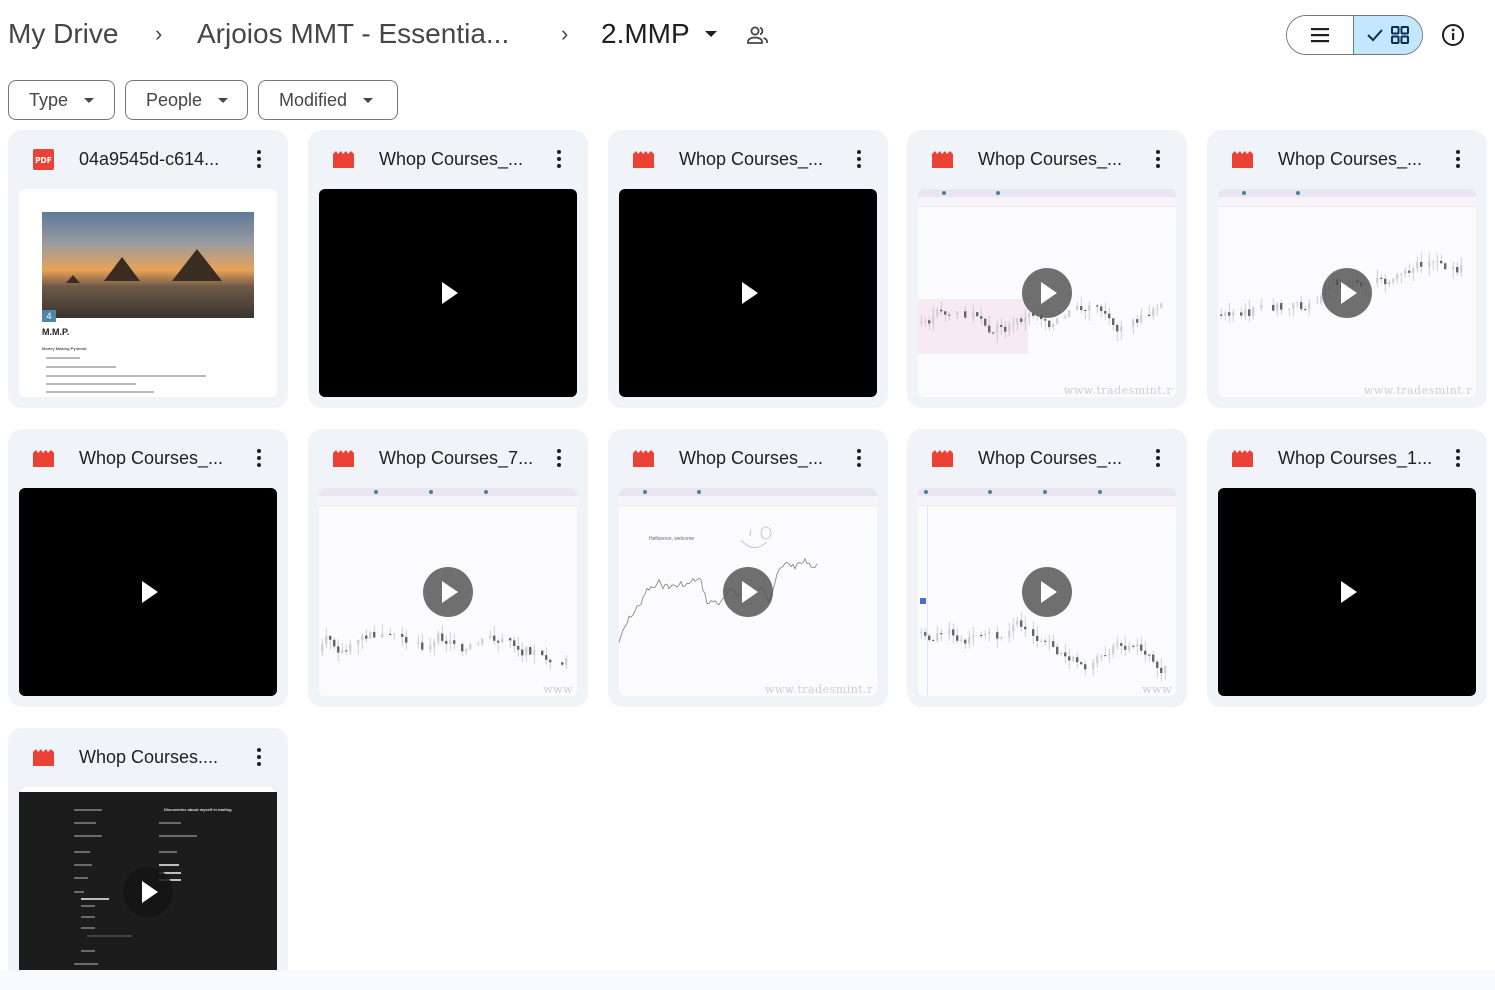 This screenshot has height=990, width=1495. I want to click on svg-text: PDF, so click(43, 160).